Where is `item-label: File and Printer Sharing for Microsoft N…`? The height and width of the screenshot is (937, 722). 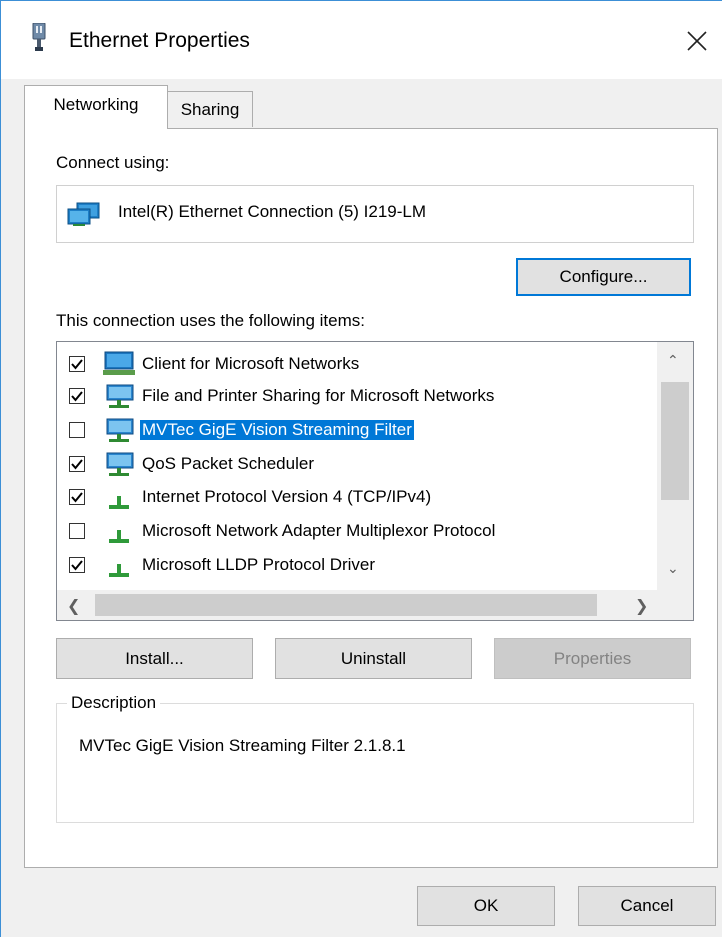 item-label: File and Printer Sharing for Microsoft N… is located at coordinates (318, 395).